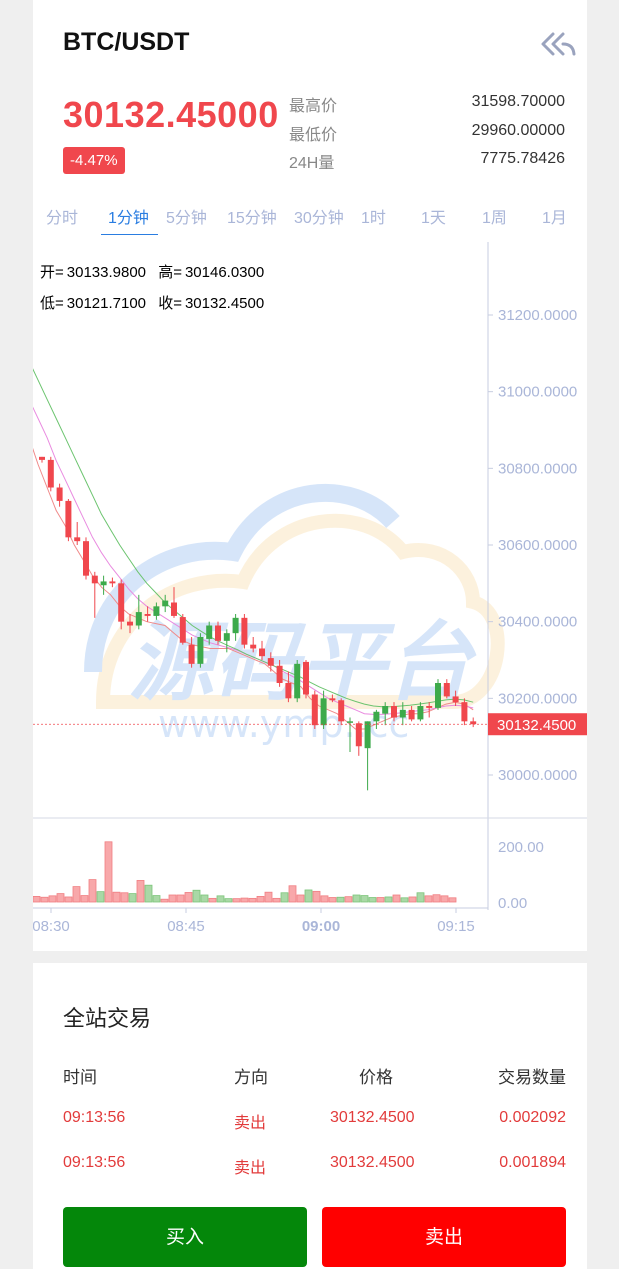 This screenshot has width=619, height=1269. I want to click on tab-1mon: 1月, so click(554, 216).